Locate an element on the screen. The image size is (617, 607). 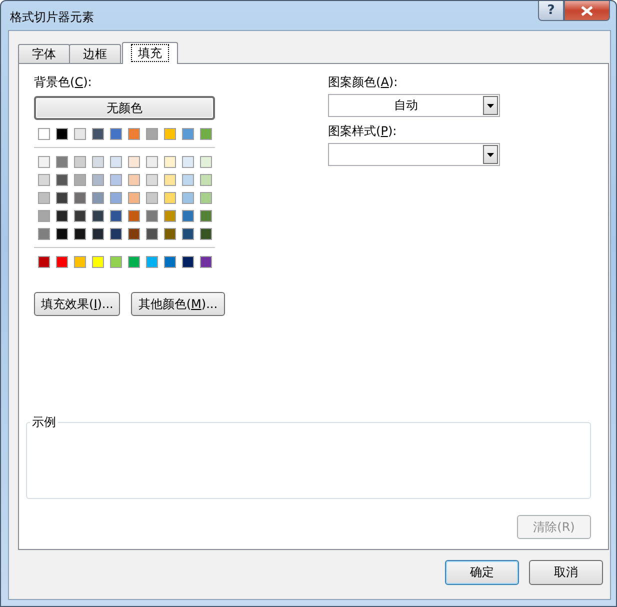
pattern-style-label: 图案样式(P): is located at coordinates (363, 131).